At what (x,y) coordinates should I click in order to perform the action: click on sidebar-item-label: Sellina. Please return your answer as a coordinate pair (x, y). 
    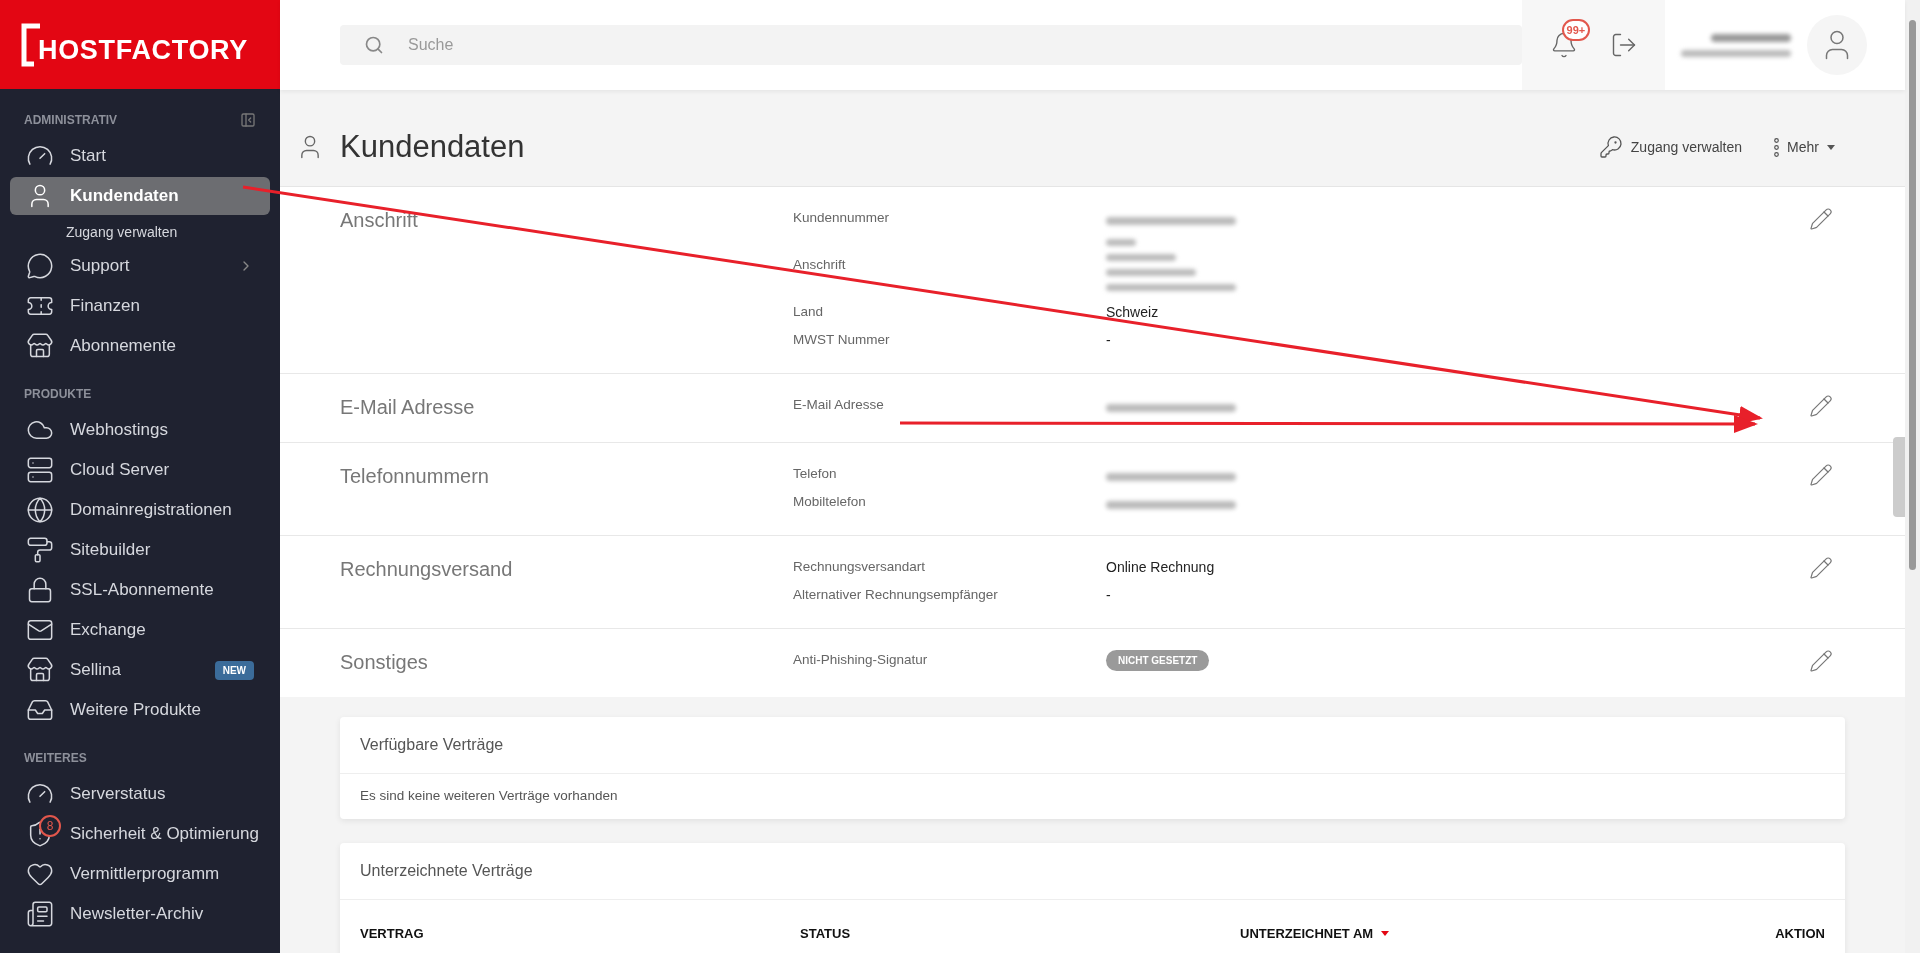
    Looking at the image, I should click on (96, 670).